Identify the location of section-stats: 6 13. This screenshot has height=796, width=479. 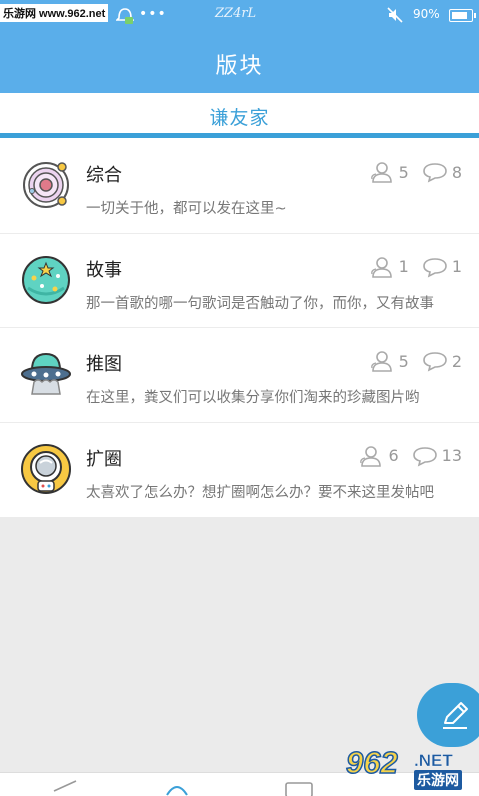
(410, 456).